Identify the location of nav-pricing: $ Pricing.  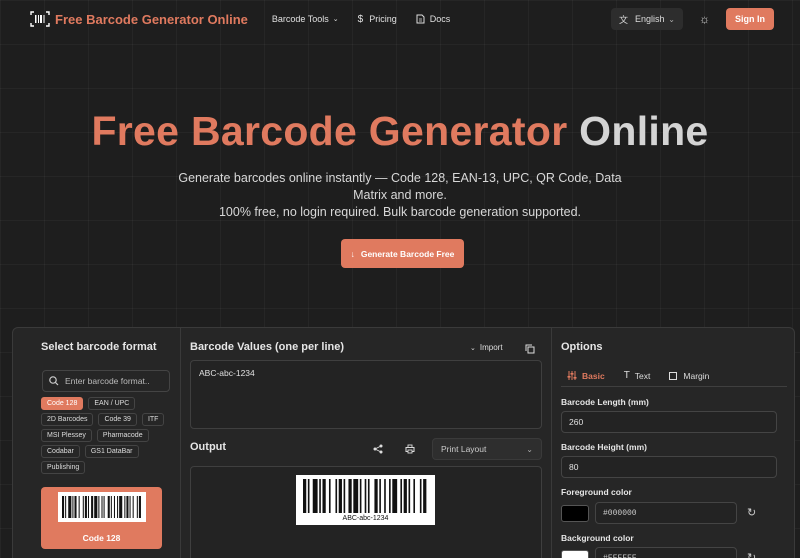
(377, 19).